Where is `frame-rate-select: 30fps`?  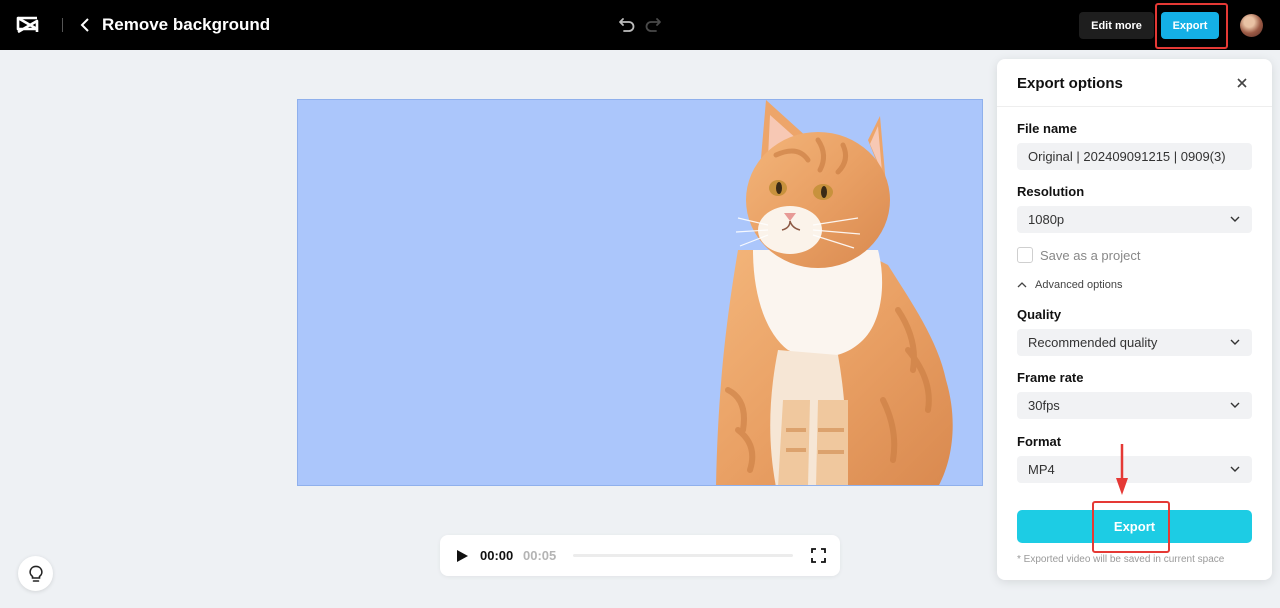
frame-rate-select: 30fps is located at coordinates (1134, 405).